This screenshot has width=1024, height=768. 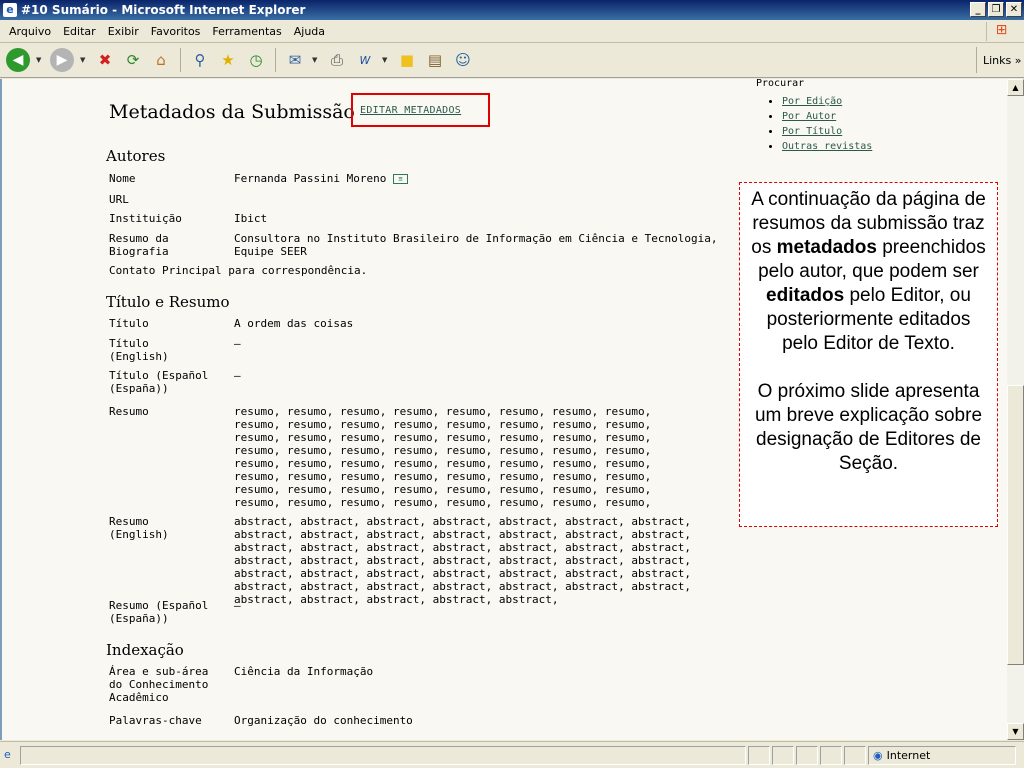 I want to click on field-label: Título (English), so click(x=139, y=350).